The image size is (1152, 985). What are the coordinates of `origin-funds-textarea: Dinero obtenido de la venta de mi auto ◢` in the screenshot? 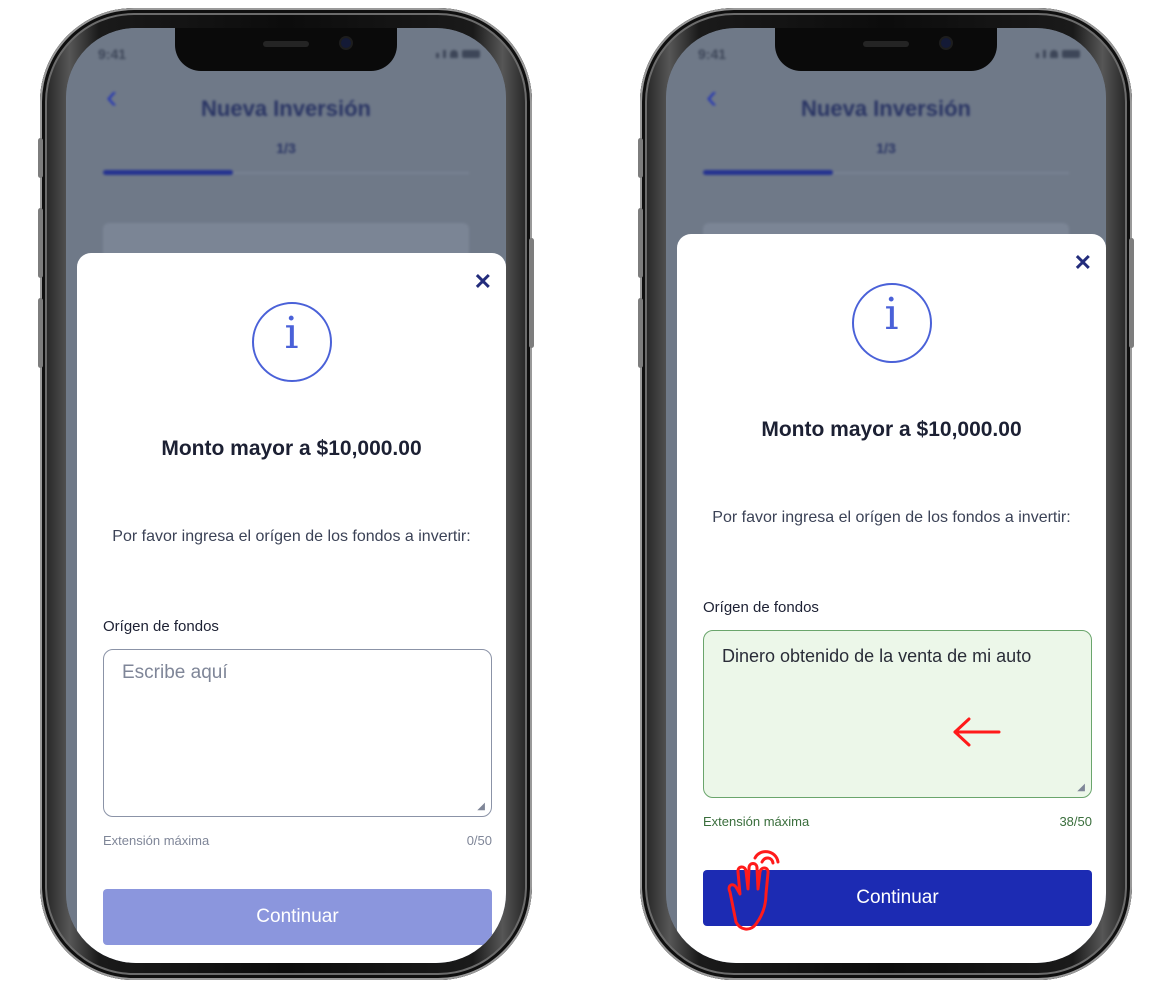 It's located at (897, 714).